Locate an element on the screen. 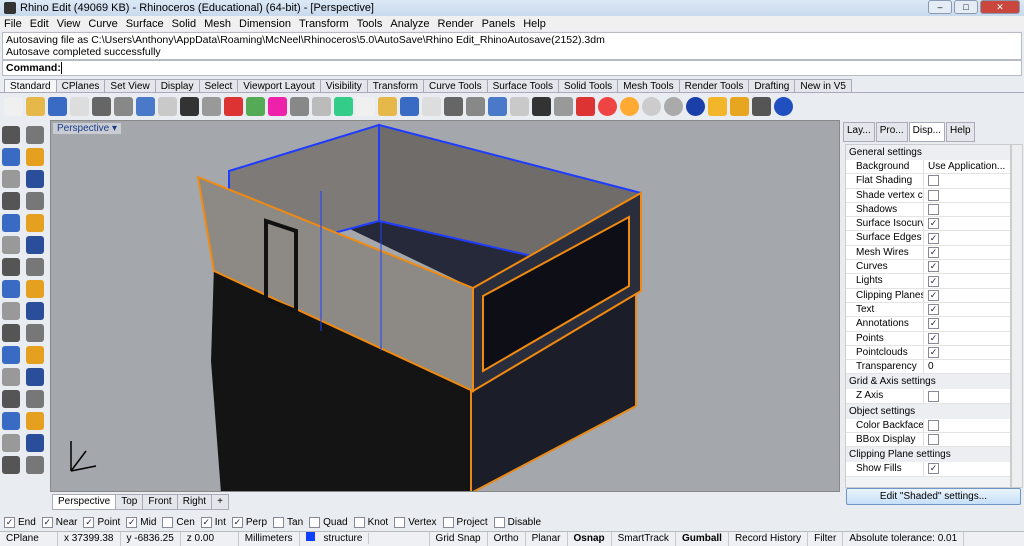 This screenshot has height=546, width=1024. menu-file: File is located at coordinates (13, 24).